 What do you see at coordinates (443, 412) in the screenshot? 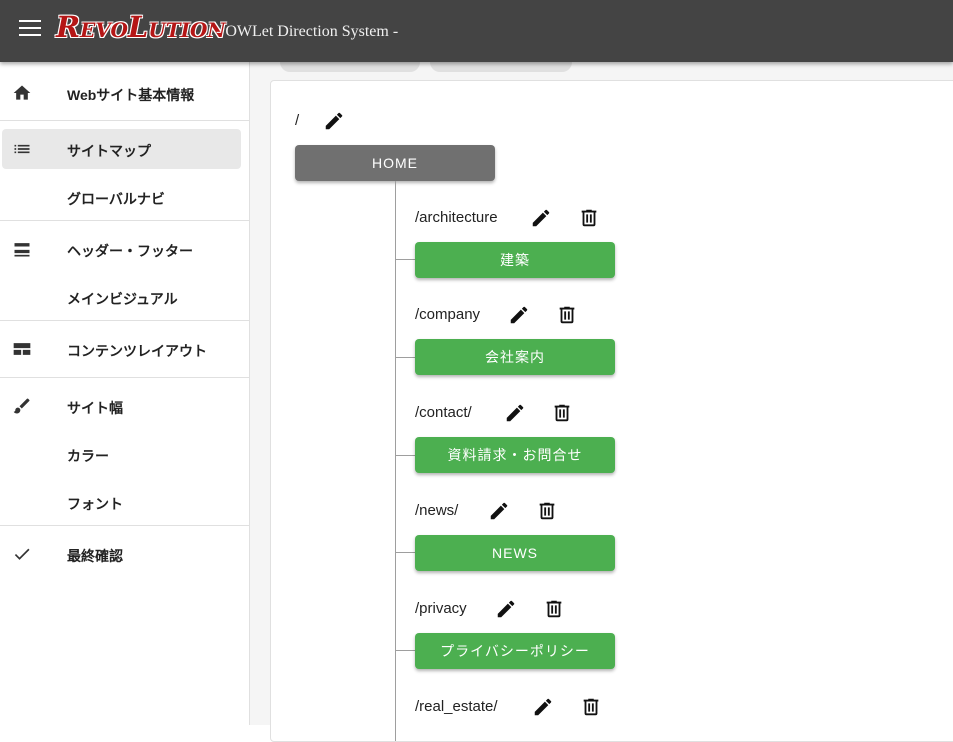
I see `page-path: /contact/` at bounding box center [443, 412].